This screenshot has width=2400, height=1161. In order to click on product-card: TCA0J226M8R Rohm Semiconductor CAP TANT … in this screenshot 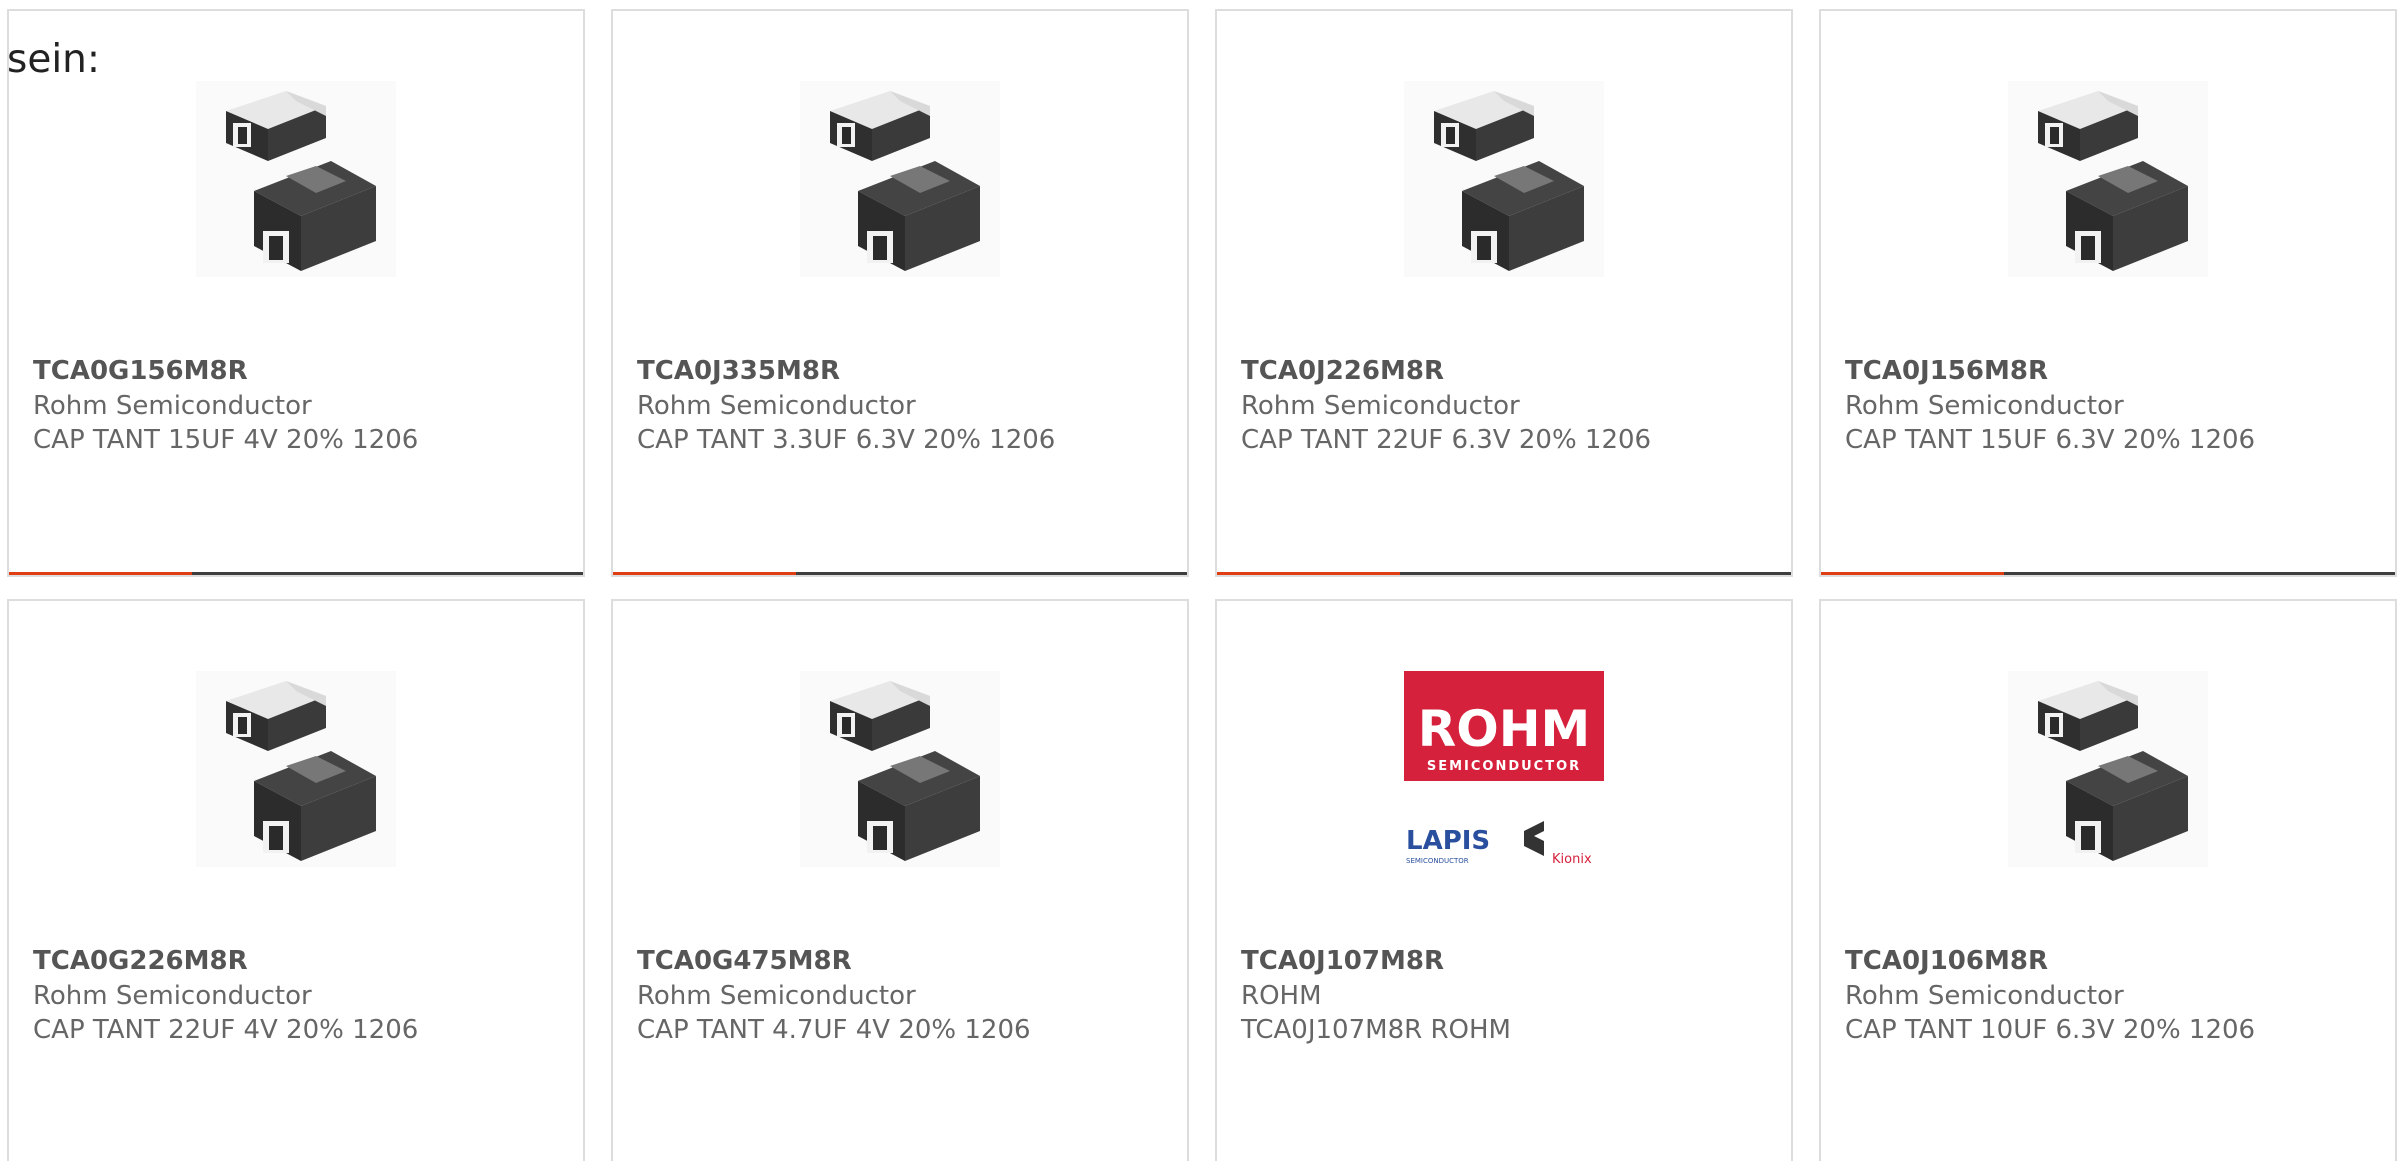, I will do `click(1504, 293)`.